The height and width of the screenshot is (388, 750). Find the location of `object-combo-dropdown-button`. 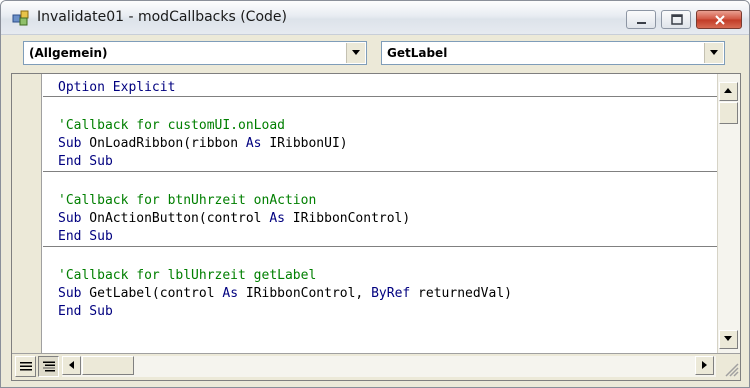

object-combo-dropdown-button is located at coordinates (355, 53).